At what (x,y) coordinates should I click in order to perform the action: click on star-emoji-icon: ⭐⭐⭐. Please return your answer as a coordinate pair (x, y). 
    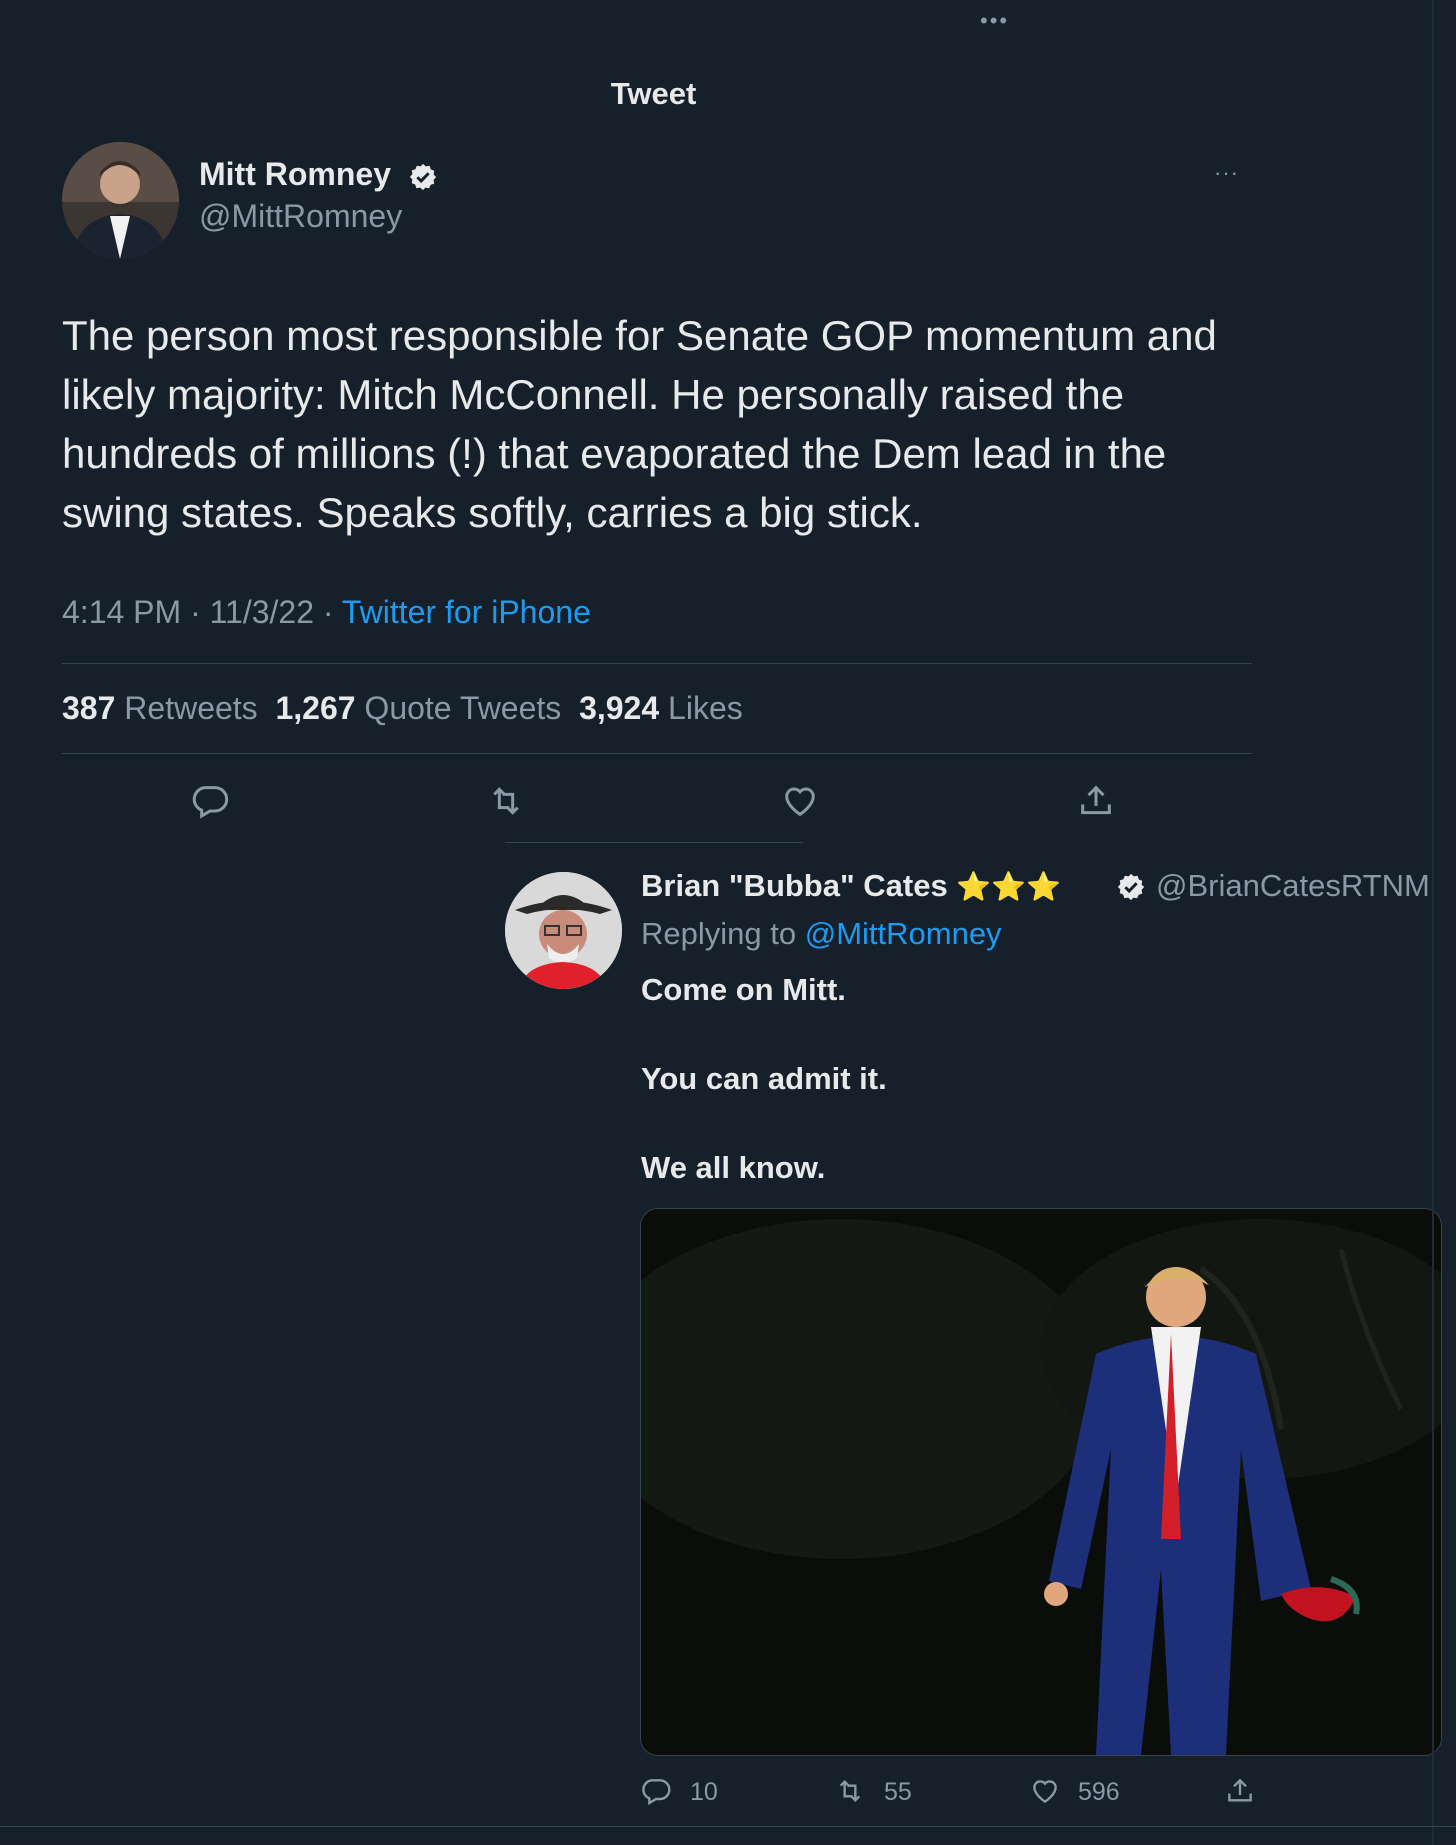
    Looking at the image, I should click on (1008, 886).